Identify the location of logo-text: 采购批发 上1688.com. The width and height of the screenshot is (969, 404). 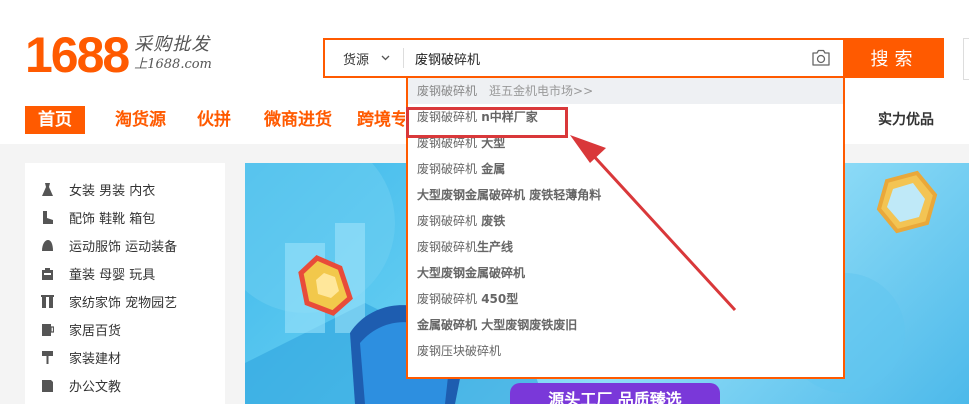
(173, 54).